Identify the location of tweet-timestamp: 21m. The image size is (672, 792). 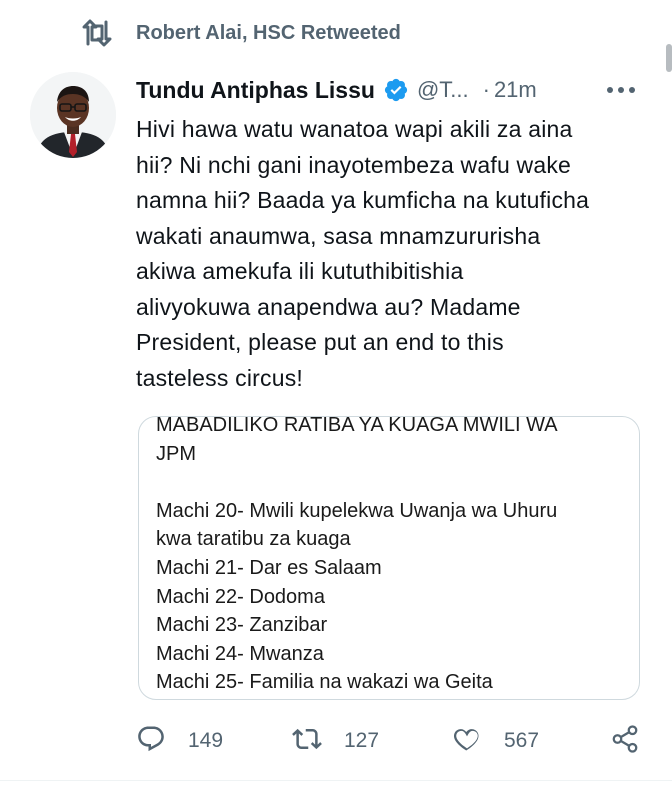
(515, 90).